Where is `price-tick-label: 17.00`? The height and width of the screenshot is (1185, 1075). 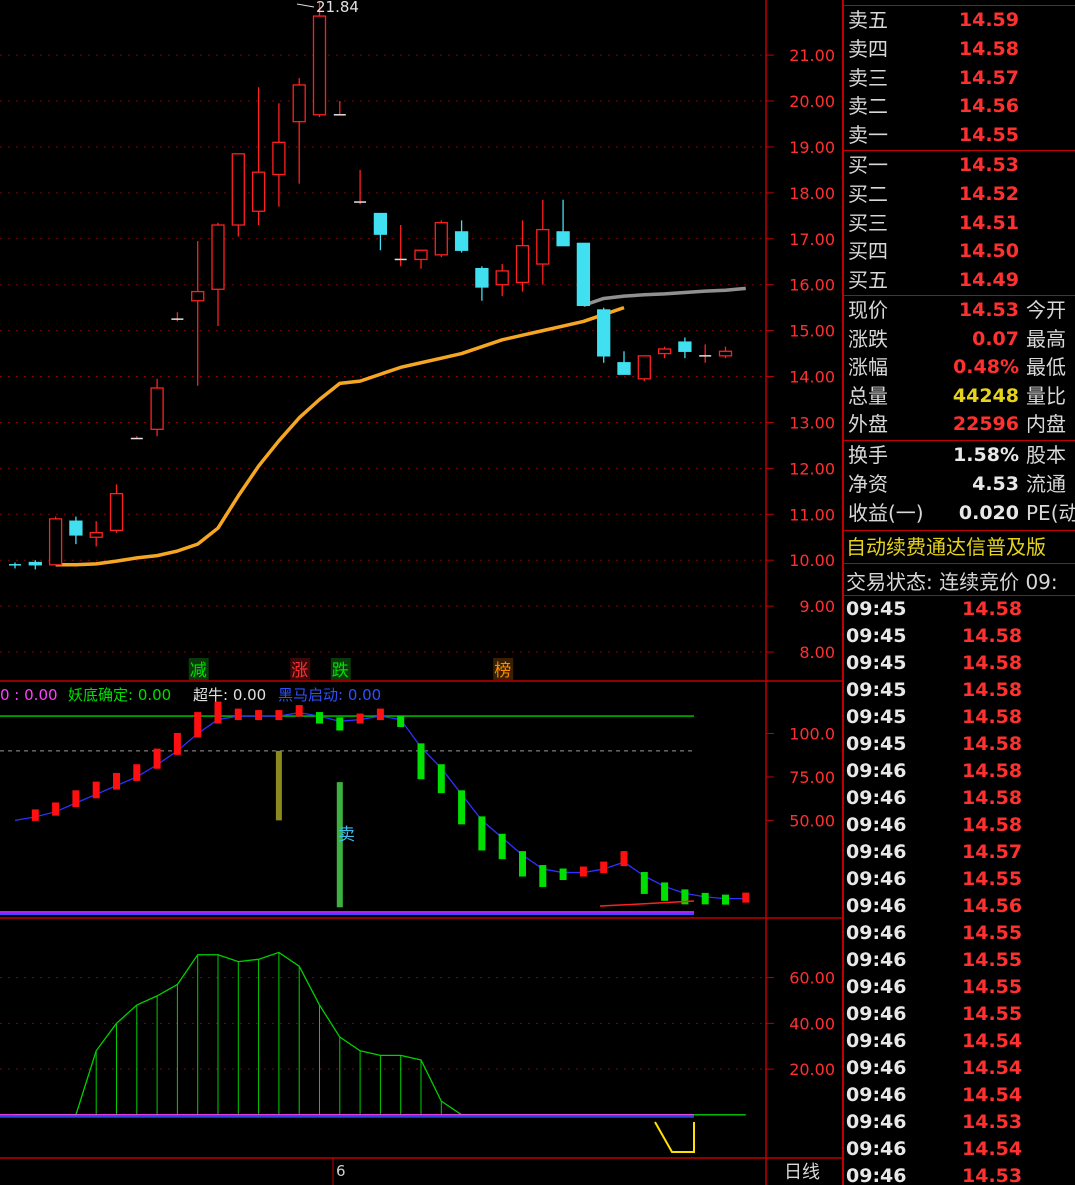 price-tick-label: 17.00 is located at coordinates (812, 239).